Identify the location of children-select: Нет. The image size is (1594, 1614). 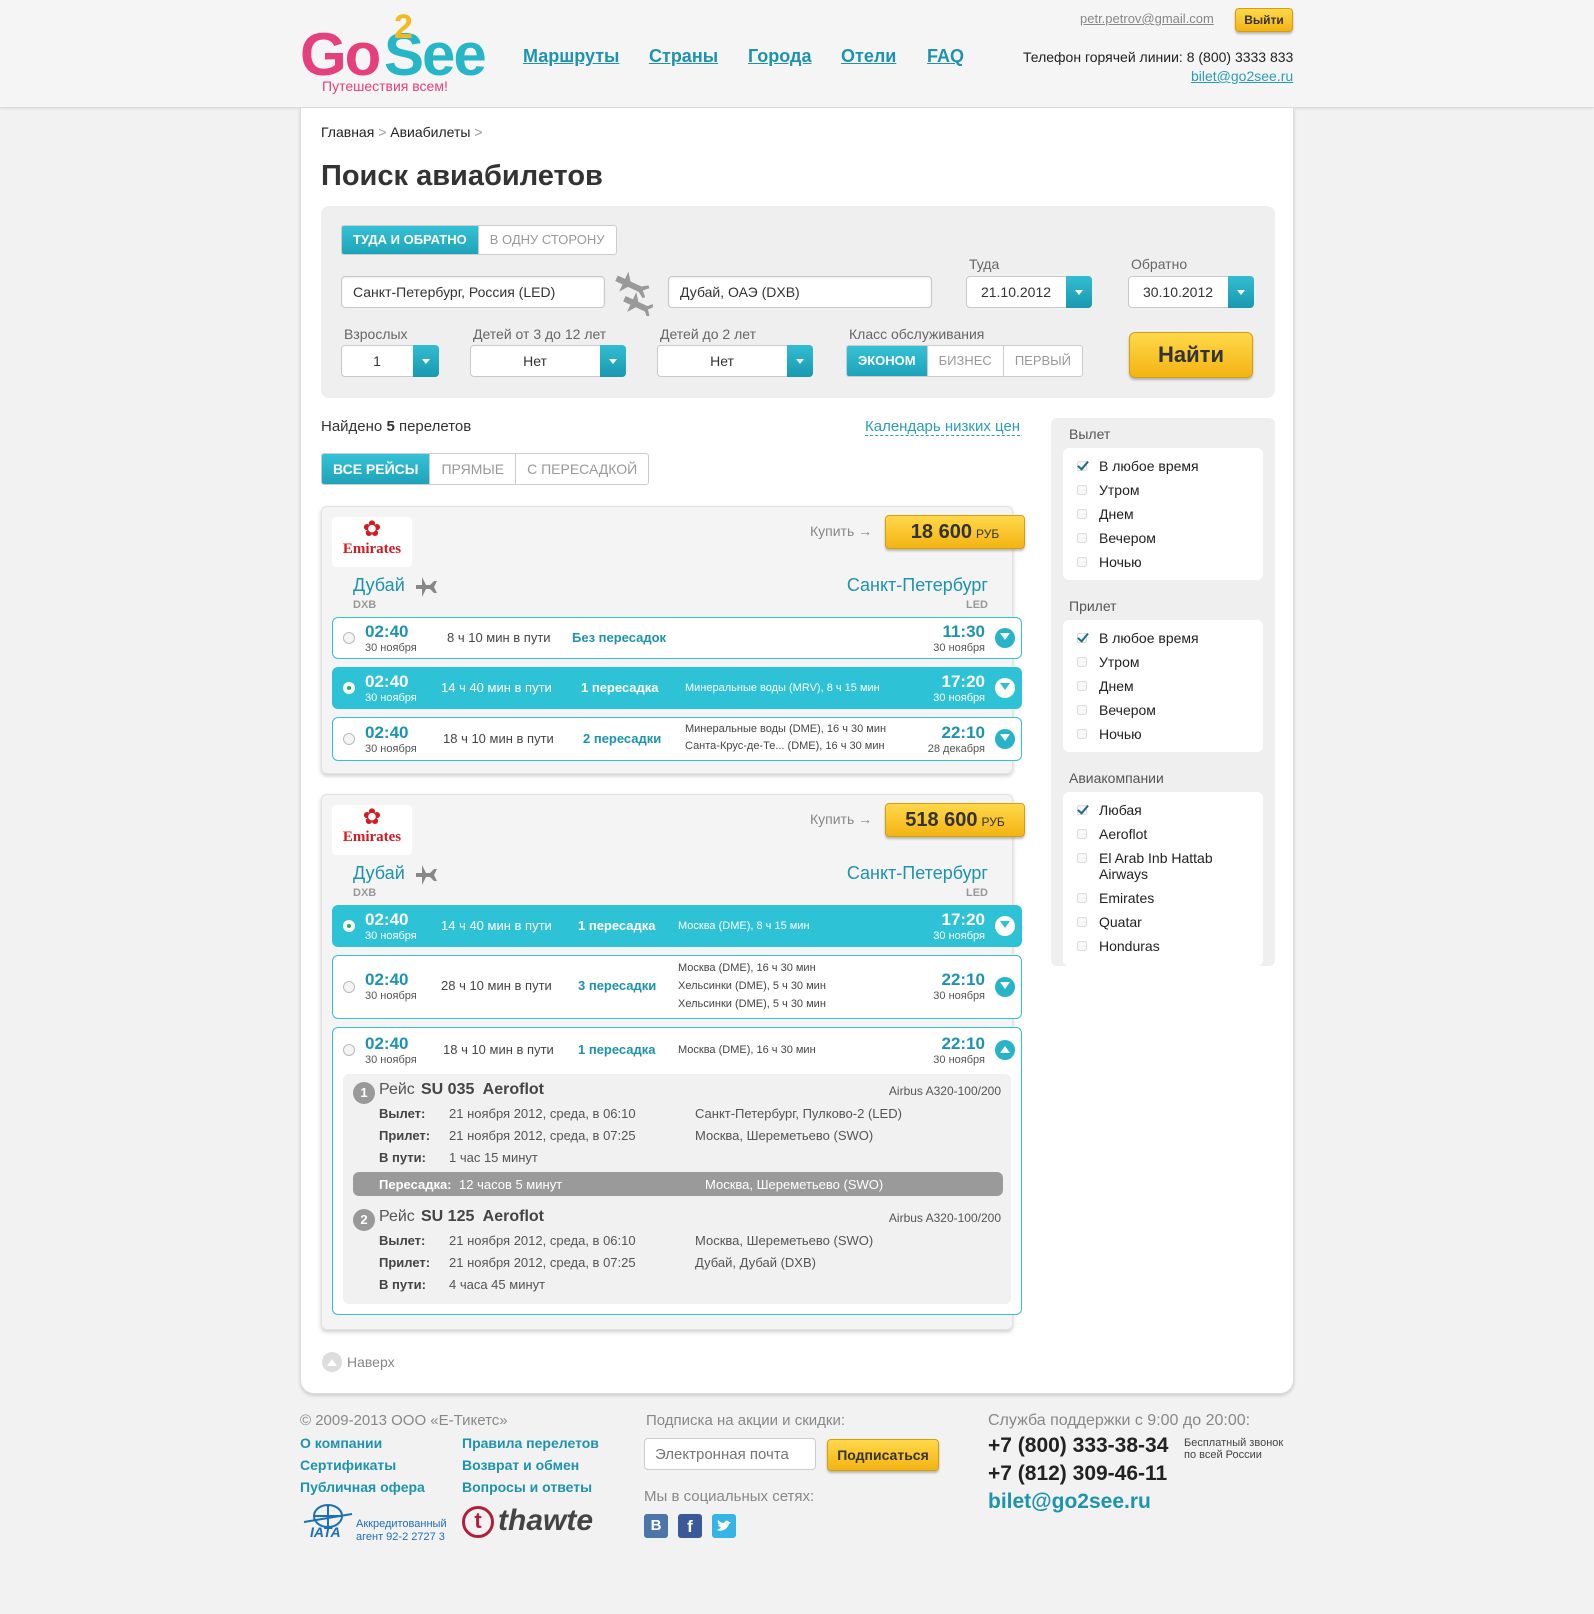
(548, 361).